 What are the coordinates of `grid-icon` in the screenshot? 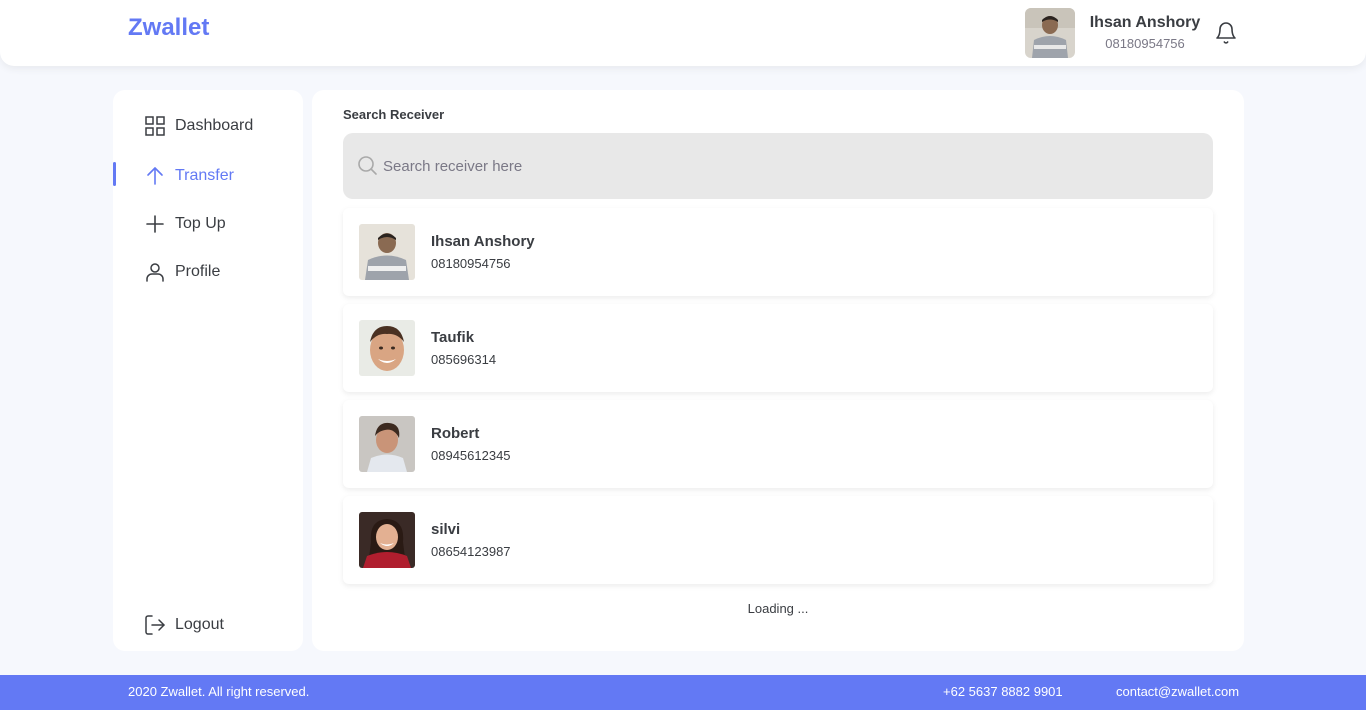 It's located at (155, 126).